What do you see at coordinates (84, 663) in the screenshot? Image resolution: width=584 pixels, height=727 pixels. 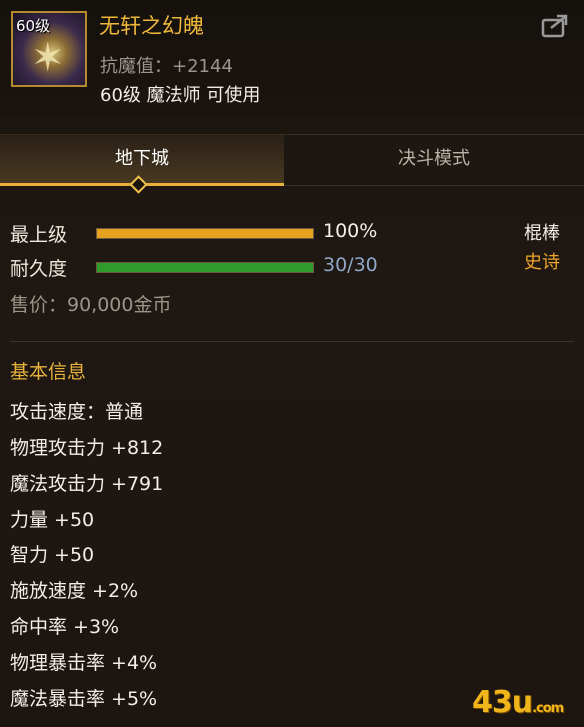 I see `attribute-item: 物理暴击率 +4%` at bounding box center [84, 663].